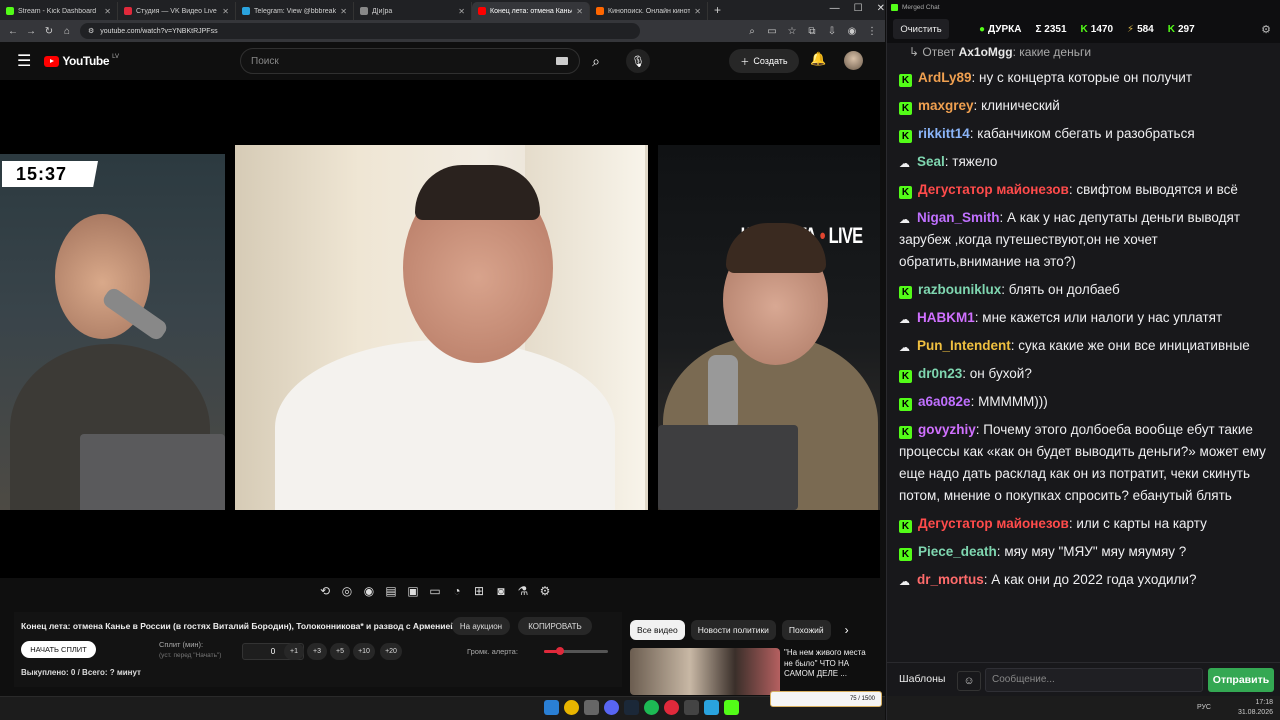 The height and width of the screenshot is (720, 1280). What do you see at coordinates (958, 217) in the screenshot?
I see `chat-username: Nigan_Smith` at bounding box center [958, 217].